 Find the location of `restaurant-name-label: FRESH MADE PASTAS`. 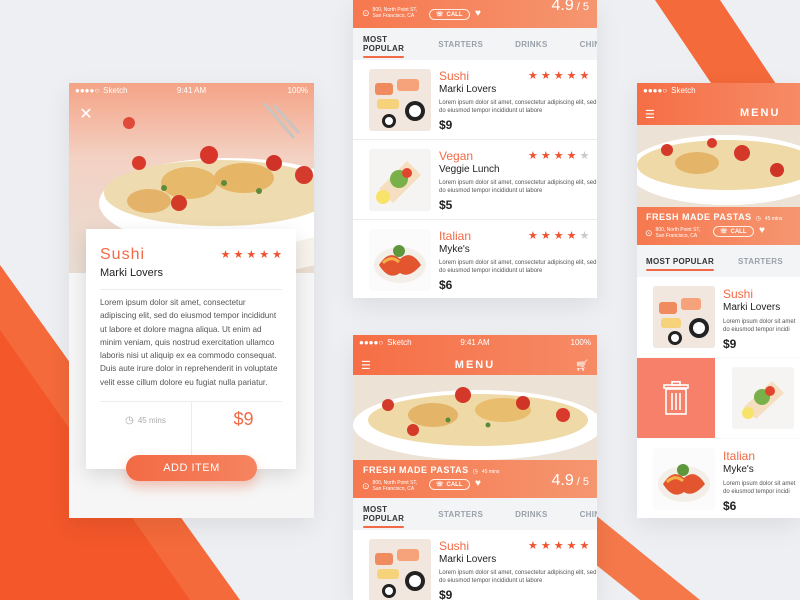

restaurant-name-label: FRESH MADE PASTAS is located at coordinates (416, 470).